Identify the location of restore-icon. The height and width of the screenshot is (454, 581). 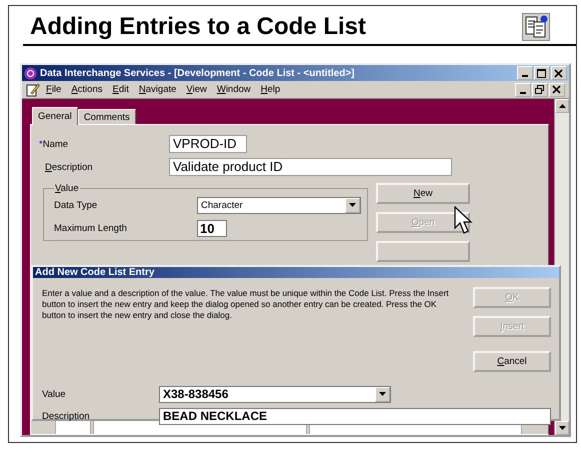
(540, 89).